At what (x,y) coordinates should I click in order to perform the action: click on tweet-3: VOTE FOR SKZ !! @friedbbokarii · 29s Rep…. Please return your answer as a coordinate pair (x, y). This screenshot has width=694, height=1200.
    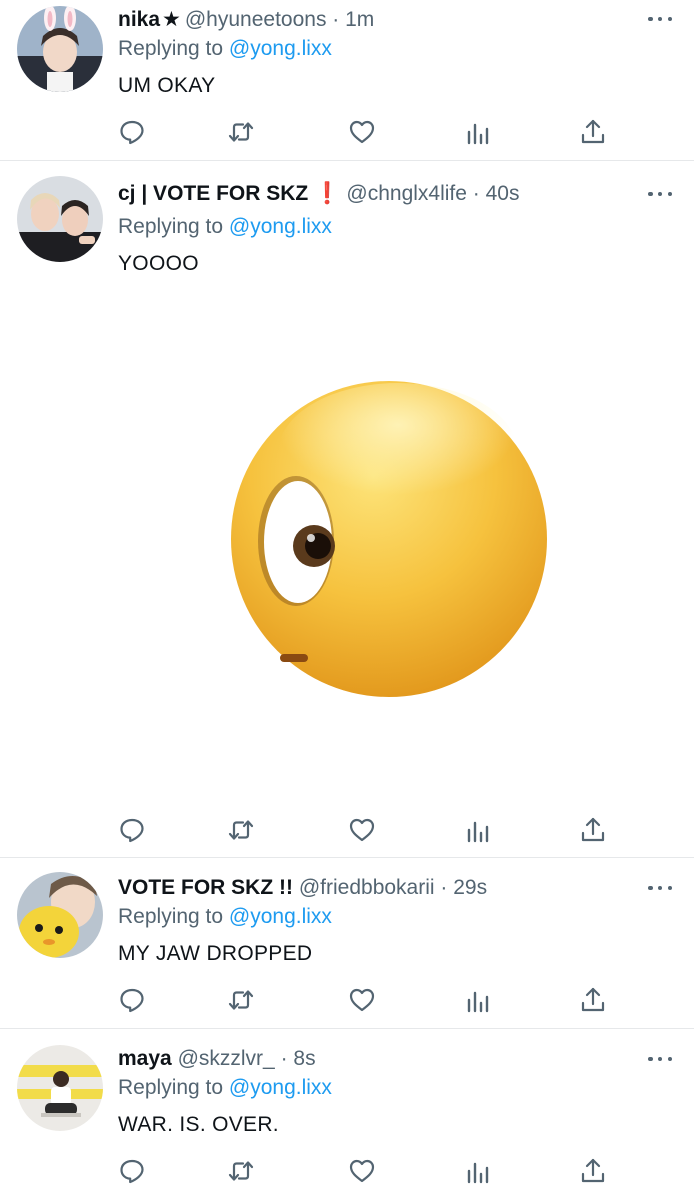
    Looking at the image, I should click on (347, 943).